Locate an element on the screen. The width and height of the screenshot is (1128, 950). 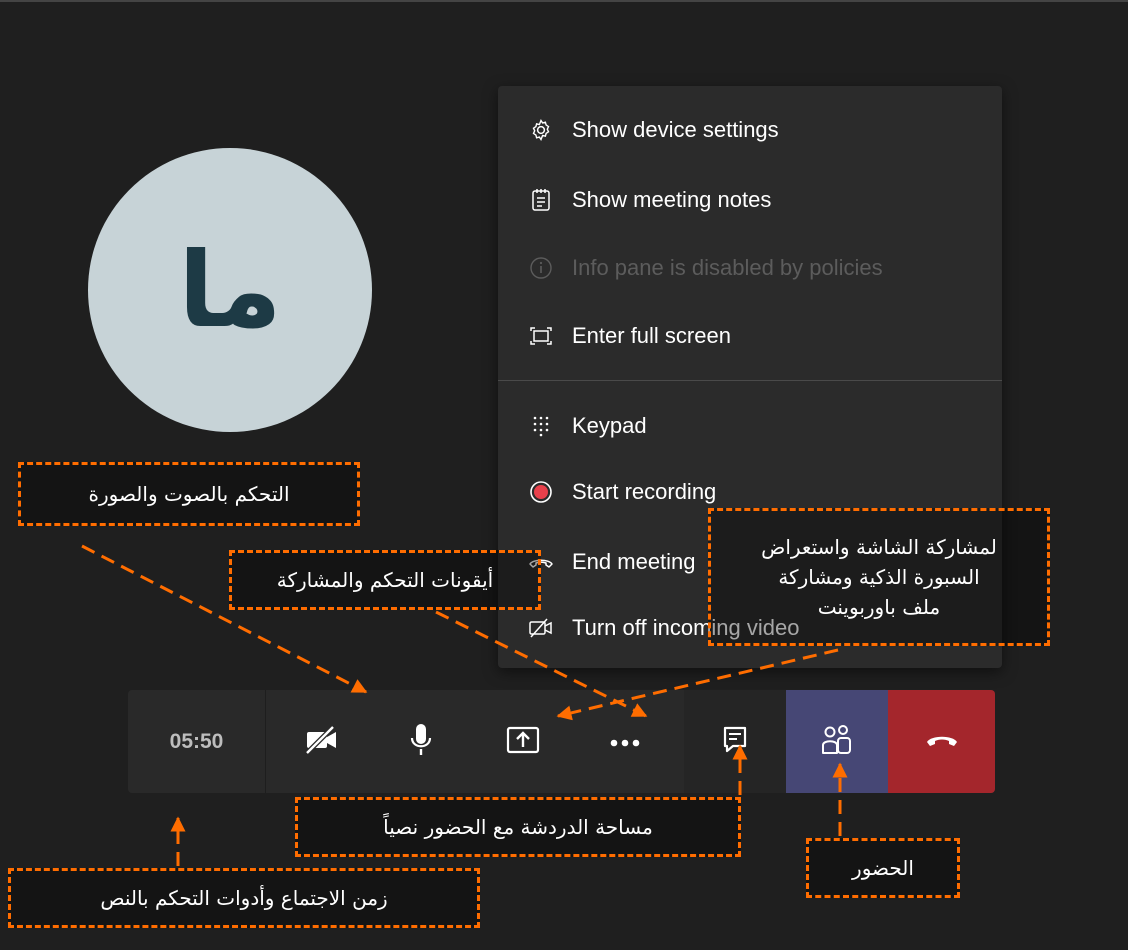
annotation-attendees: الحضور is located at coordinates (883, 868).